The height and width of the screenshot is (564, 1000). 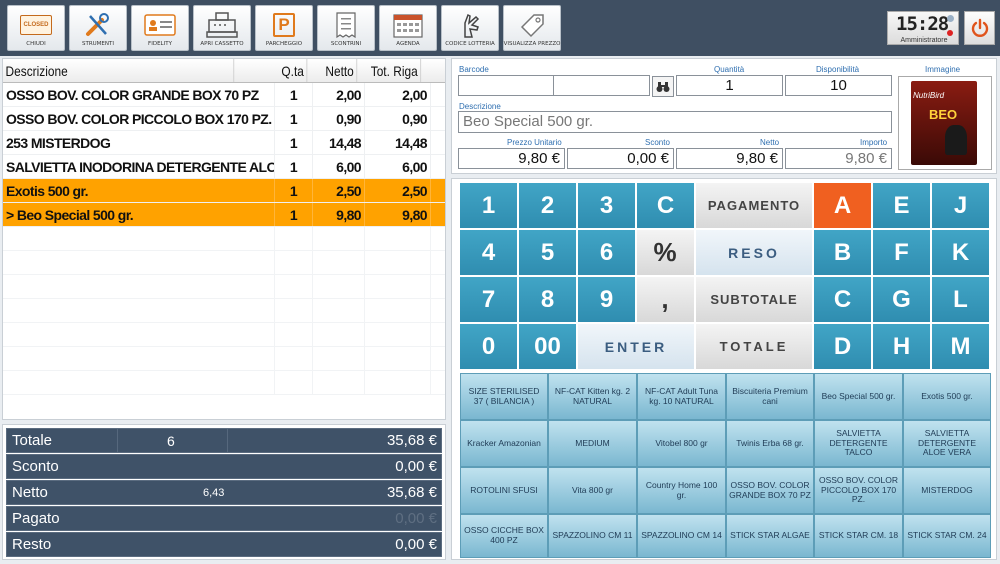 What do you see at coordinates (681, 536) in the screenshot?
I see `product-button: SPAZZOLINO CM 14` at bounding box center [681, 536].